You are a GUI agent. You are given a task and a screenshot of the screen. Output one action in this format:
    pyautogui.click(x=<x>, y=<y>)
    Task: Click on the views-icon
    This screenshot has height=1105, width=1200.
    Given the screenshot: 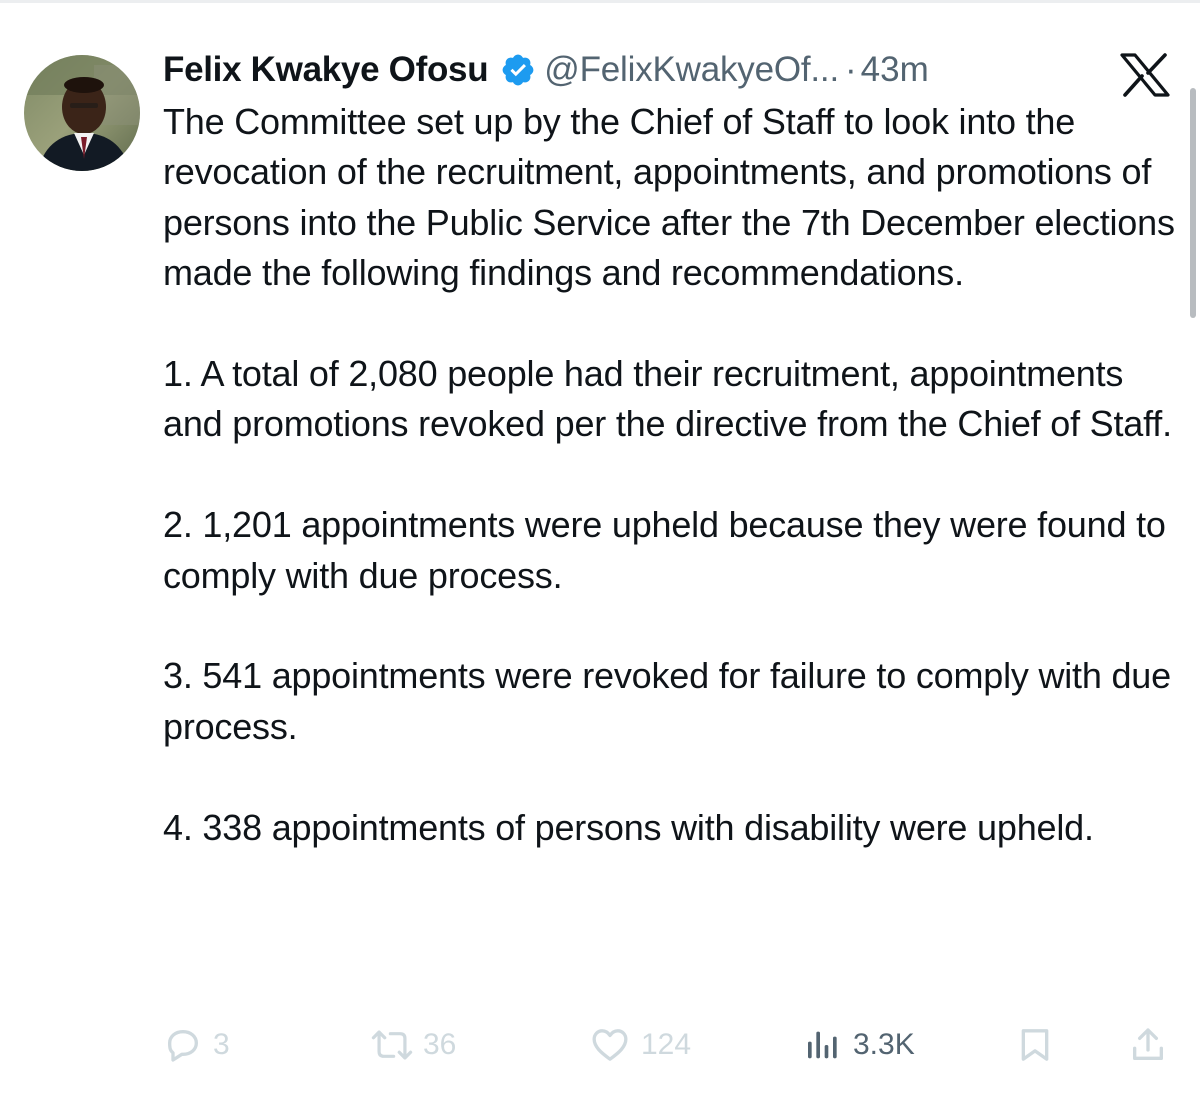 What is the action you would take?
    pyautogui.click(x=823, y=1045)
    